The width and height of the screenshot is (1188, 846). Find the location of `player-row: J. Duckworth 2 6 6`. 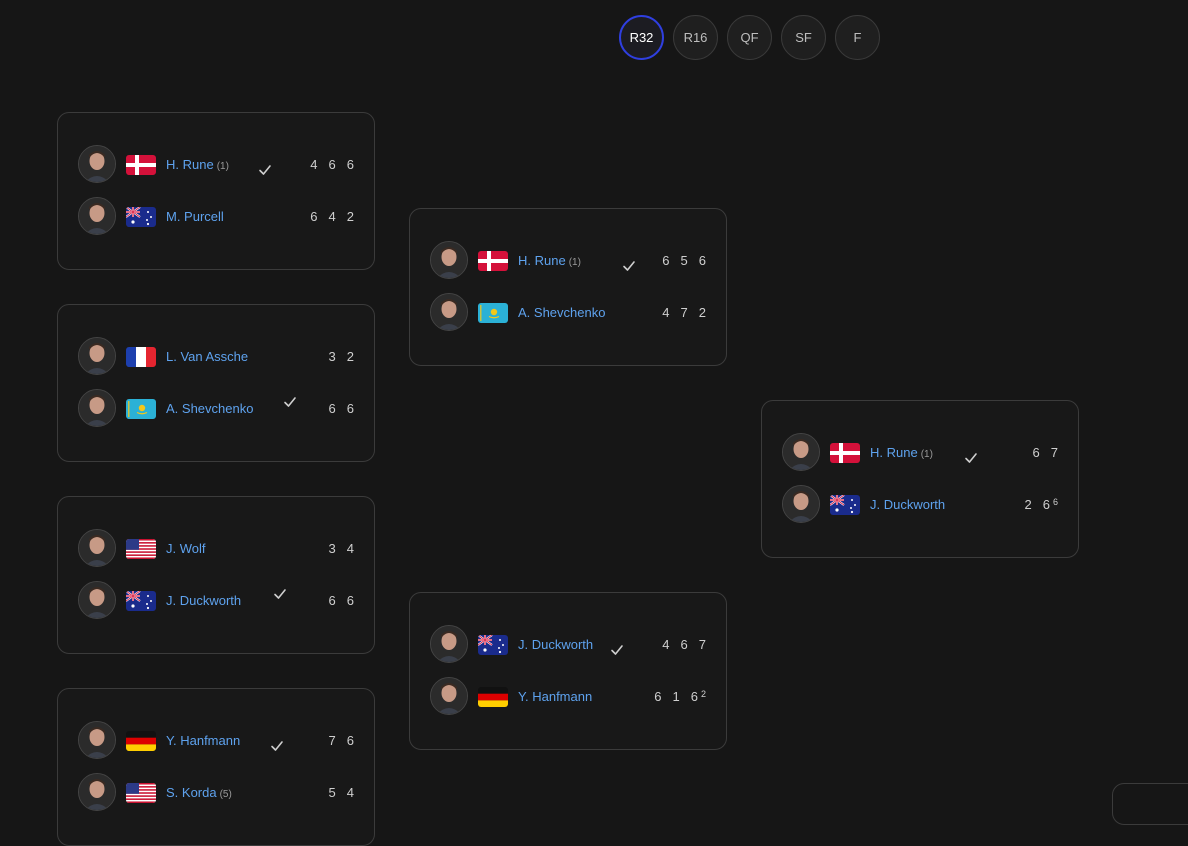

player-row: J. Duckworth 2 6 6 is located at coordinates (920, 505).